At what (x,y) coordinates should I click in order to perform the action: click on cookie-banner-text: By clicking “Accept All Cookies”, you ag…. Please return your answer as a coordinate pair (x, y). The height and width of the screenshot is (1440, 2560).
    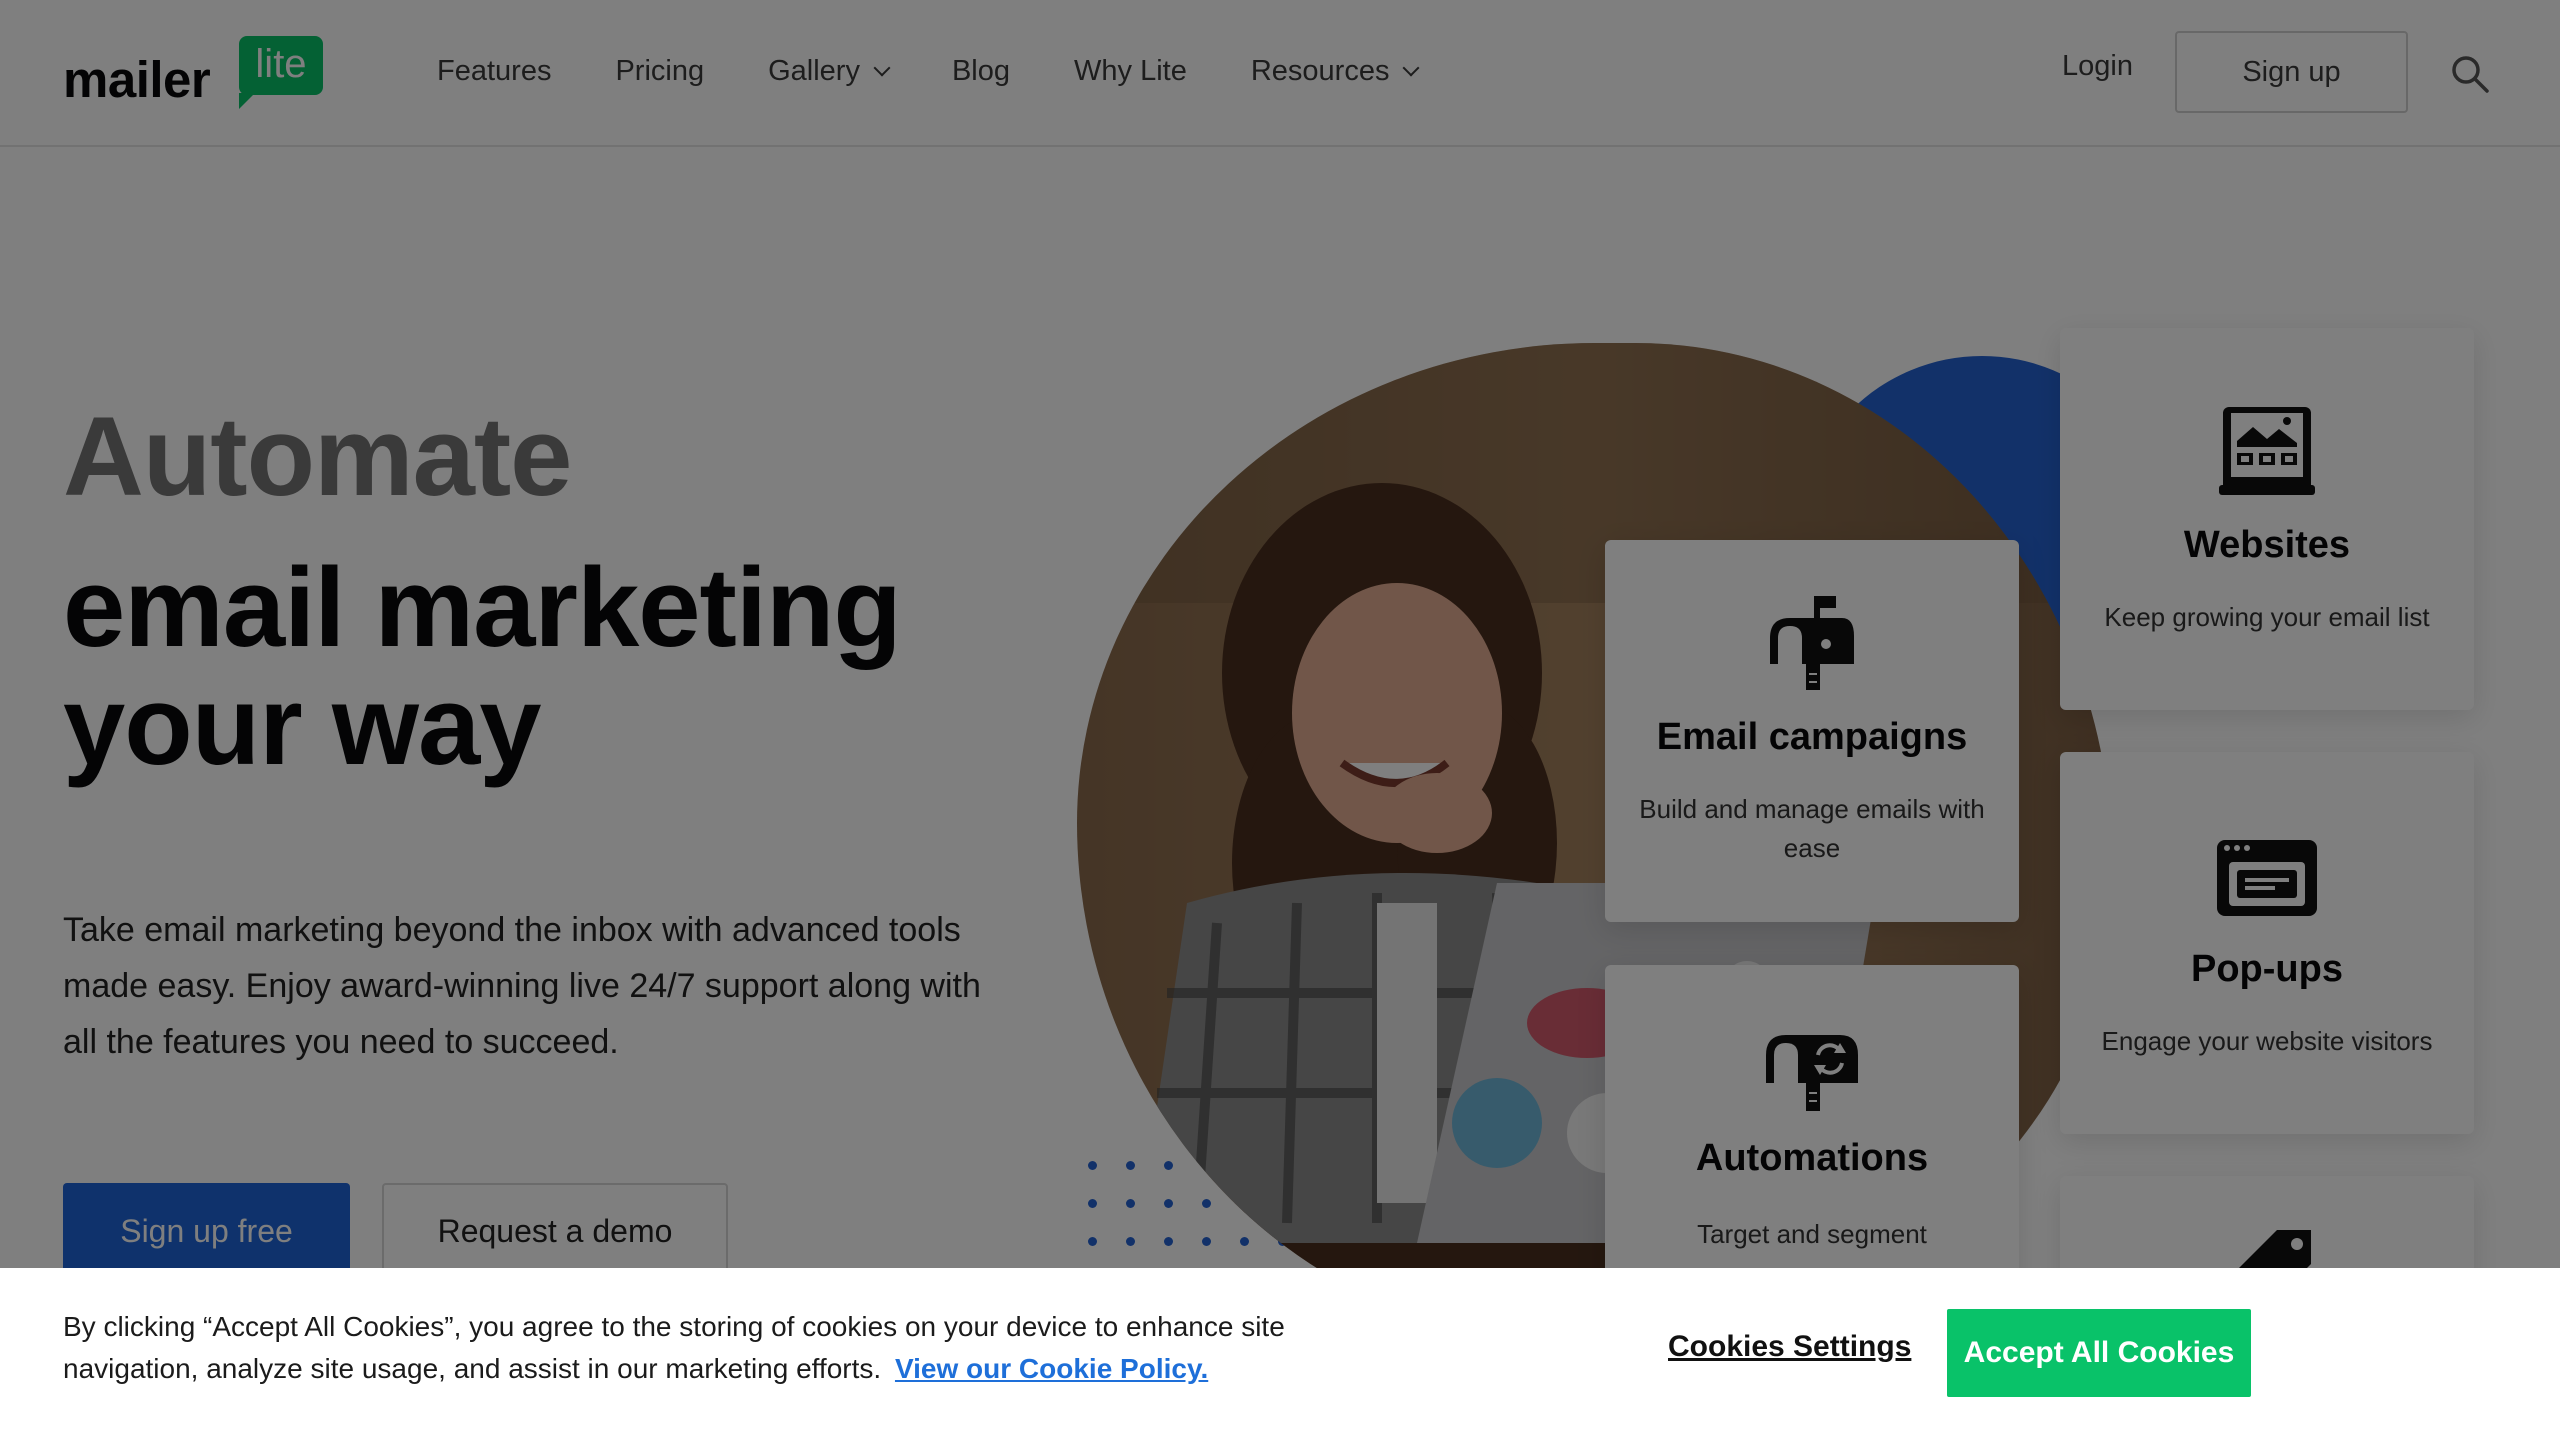
    Looking at the image, I should click on (713, 1348).